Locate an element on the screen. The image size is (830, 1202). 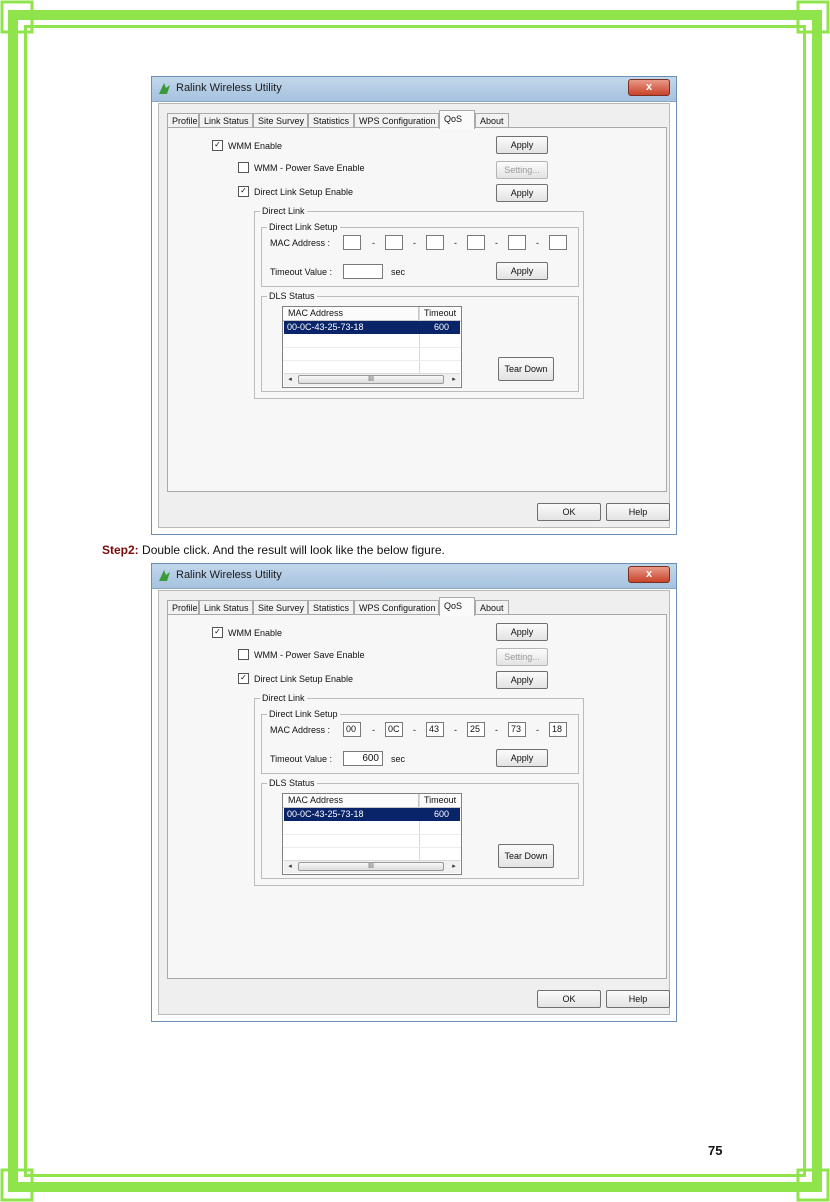
mac-octet-6-field is located at coordinates (558, 242).